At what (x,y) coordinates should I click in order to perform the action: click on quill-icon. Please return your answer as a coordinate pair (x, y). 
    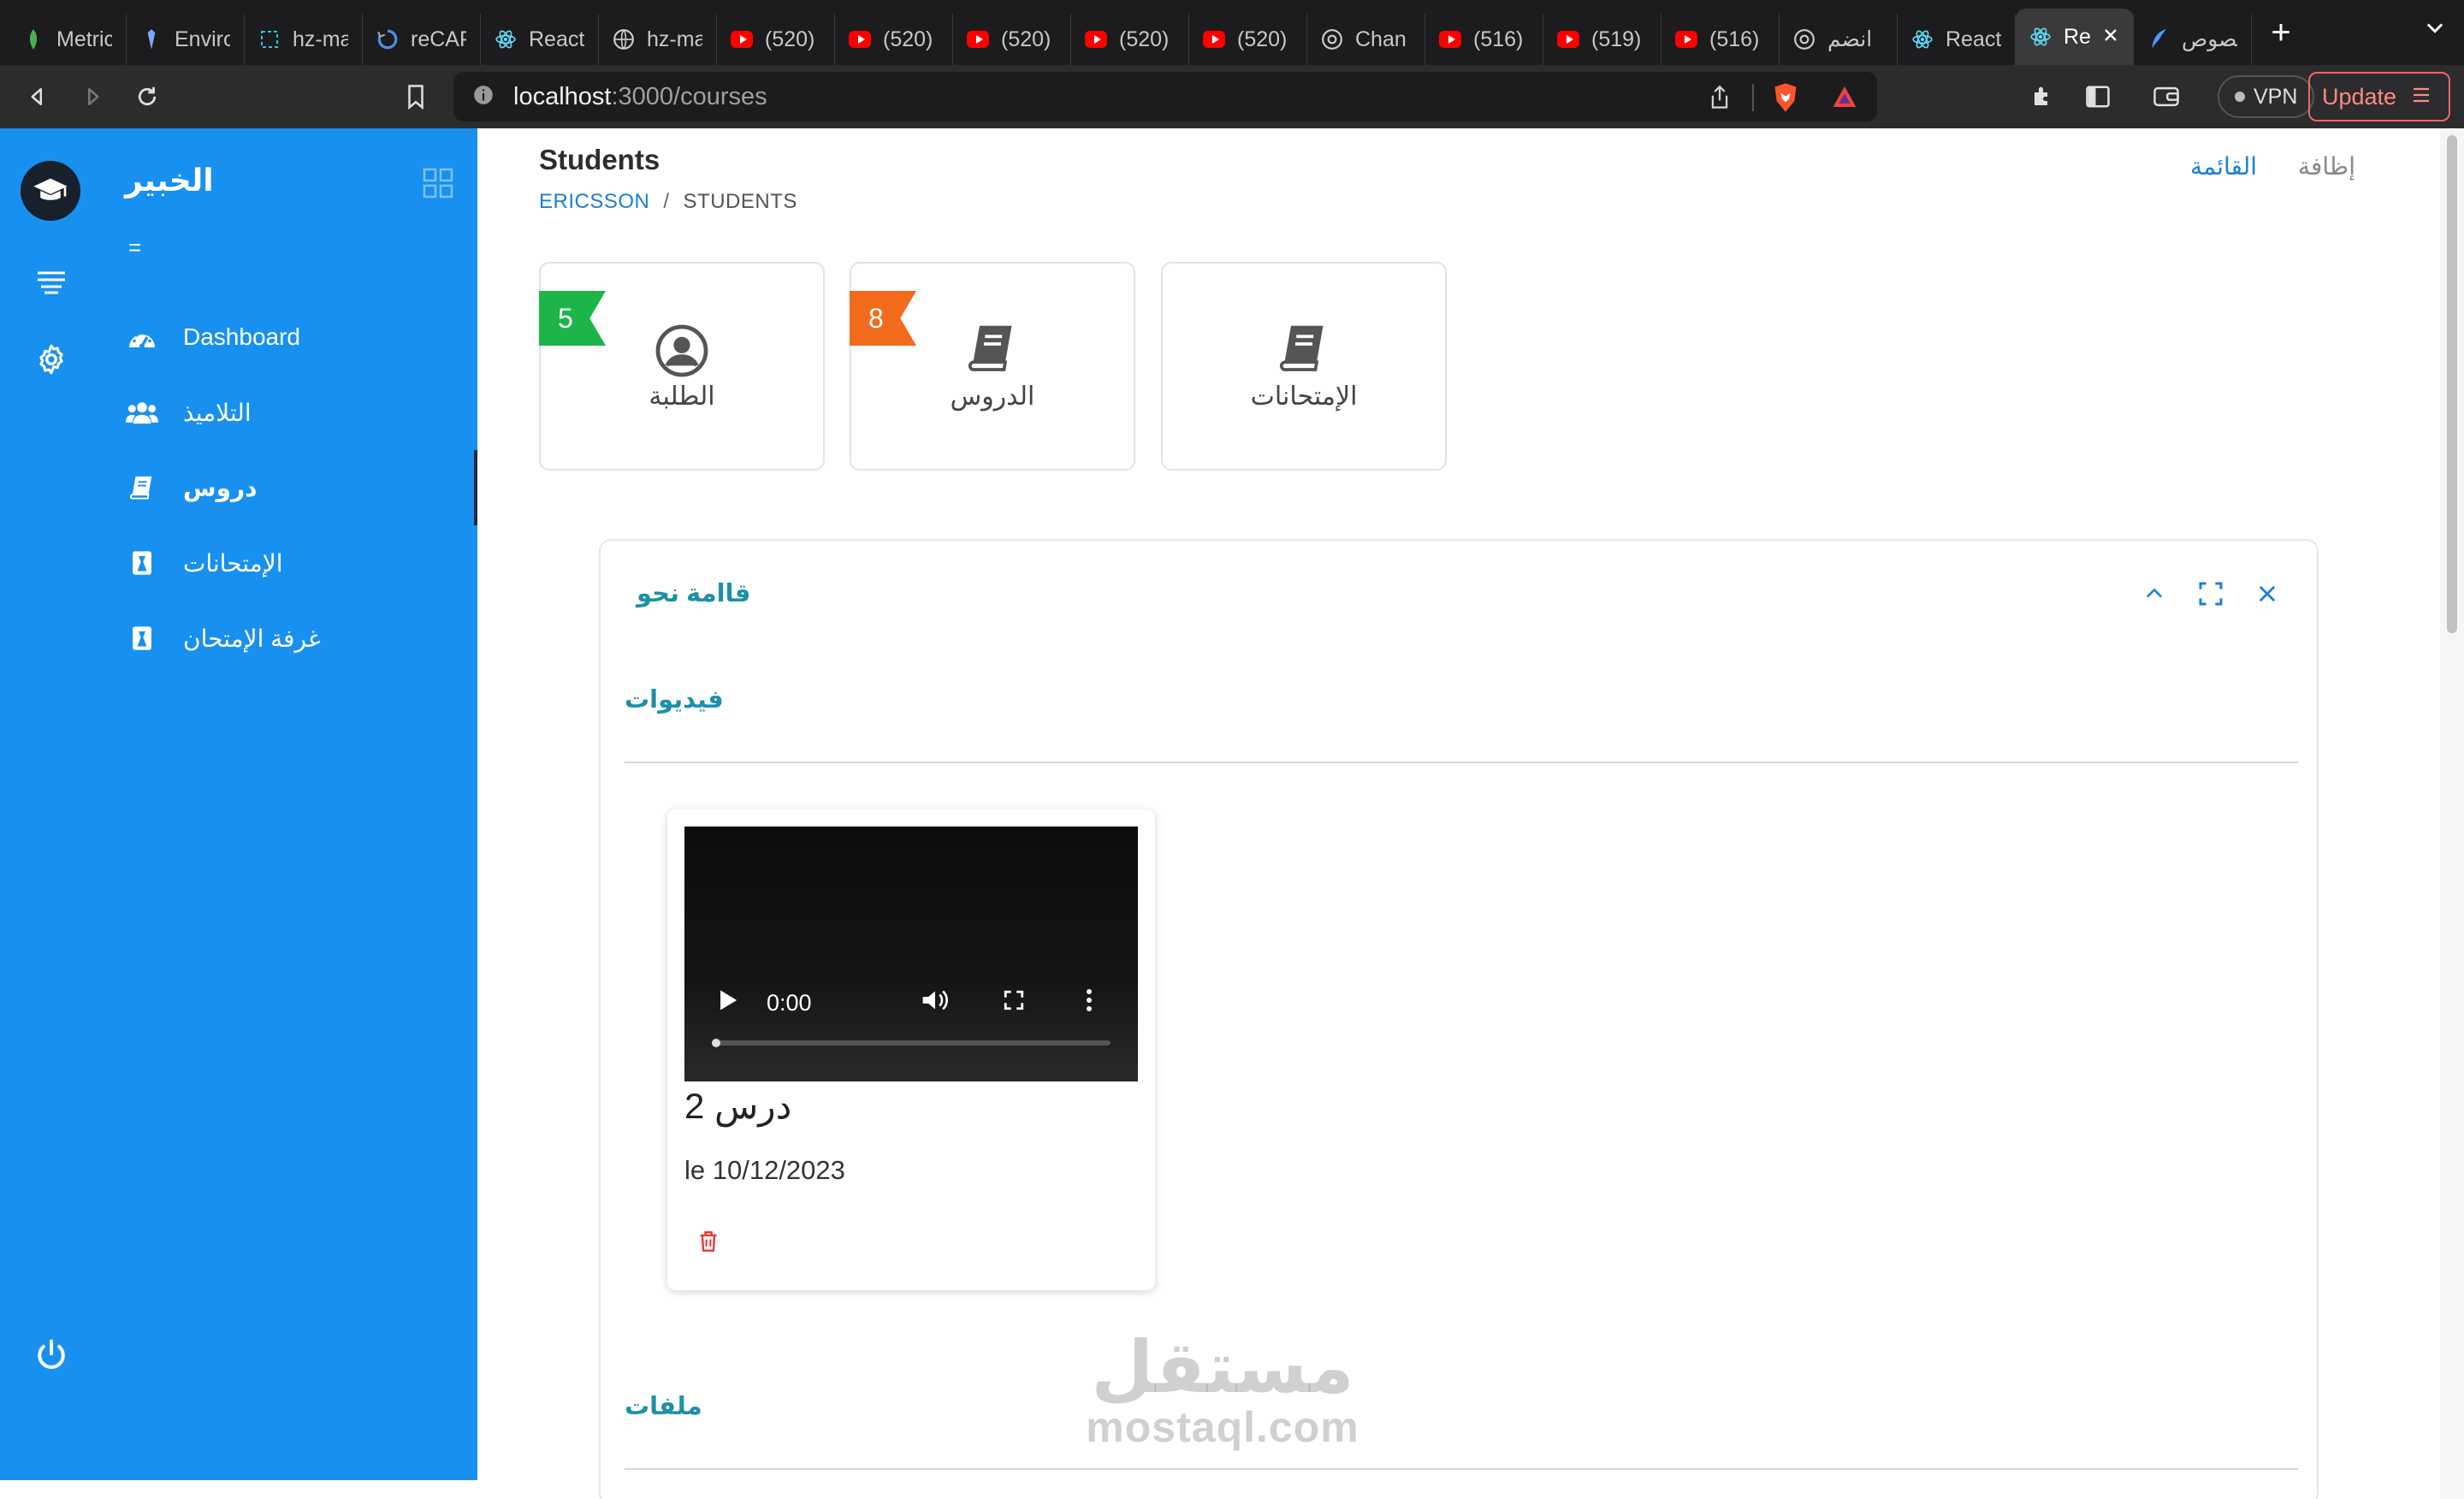
    Looking at the image, I should click on (2158, 39).